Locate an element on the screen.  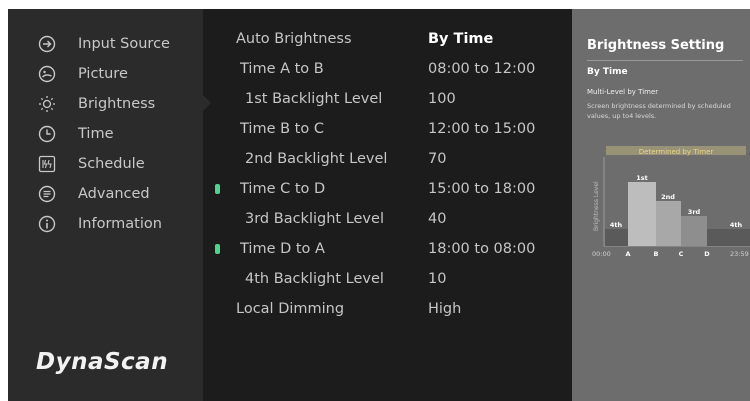
setting-value: 10 is located at coordinates (437, 279).